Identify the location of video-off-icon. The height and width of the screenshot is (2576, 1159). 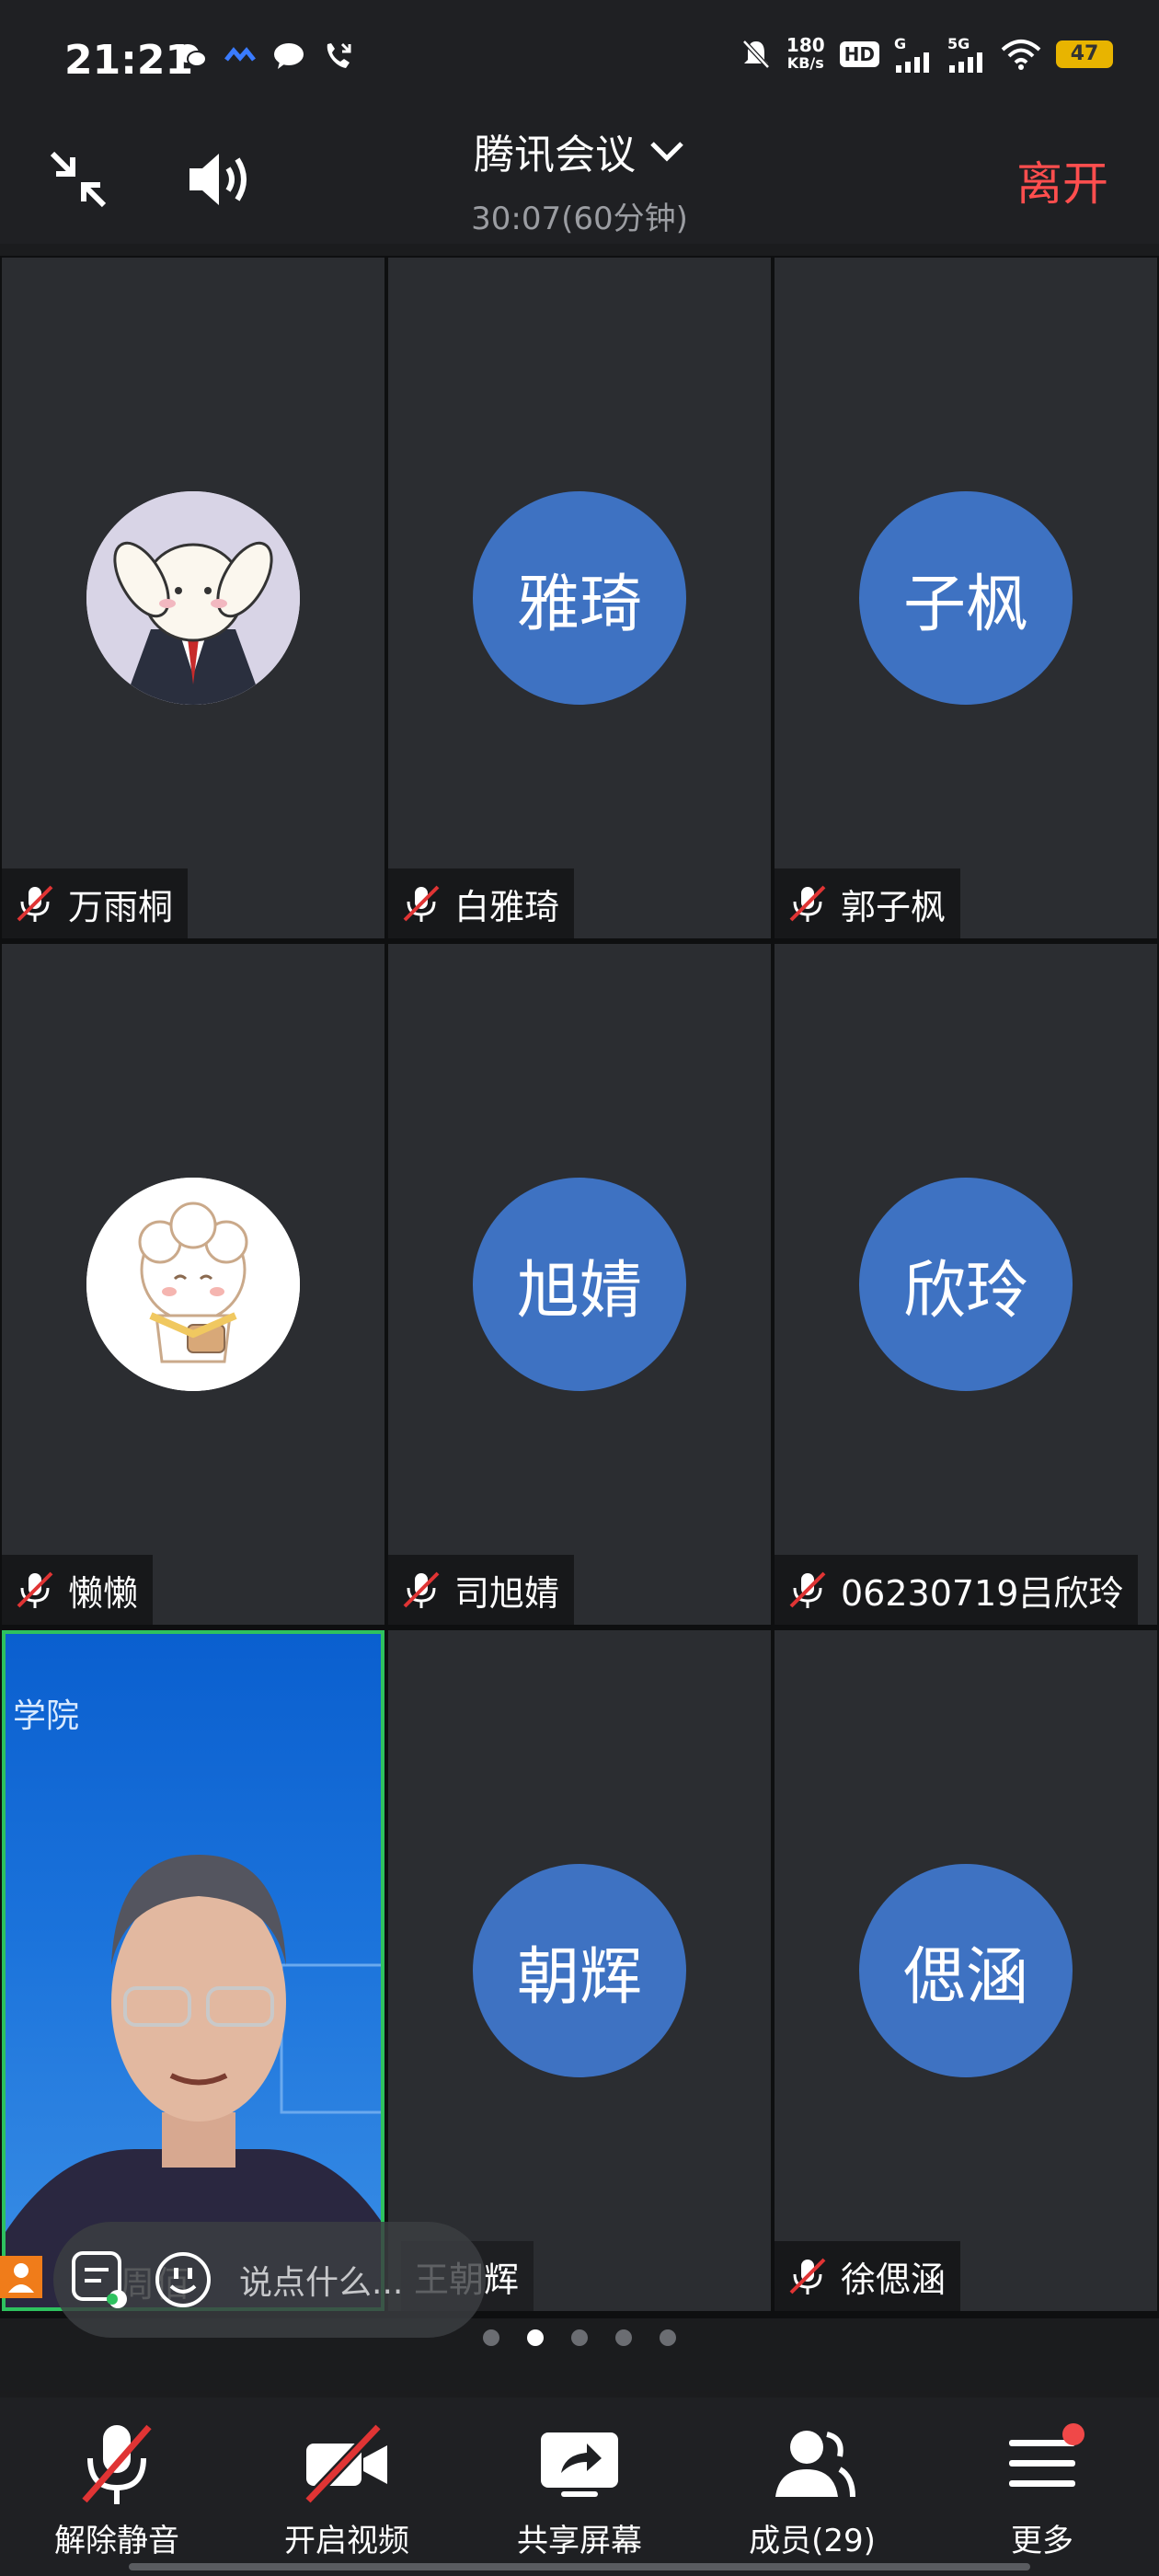
(345, 2463).